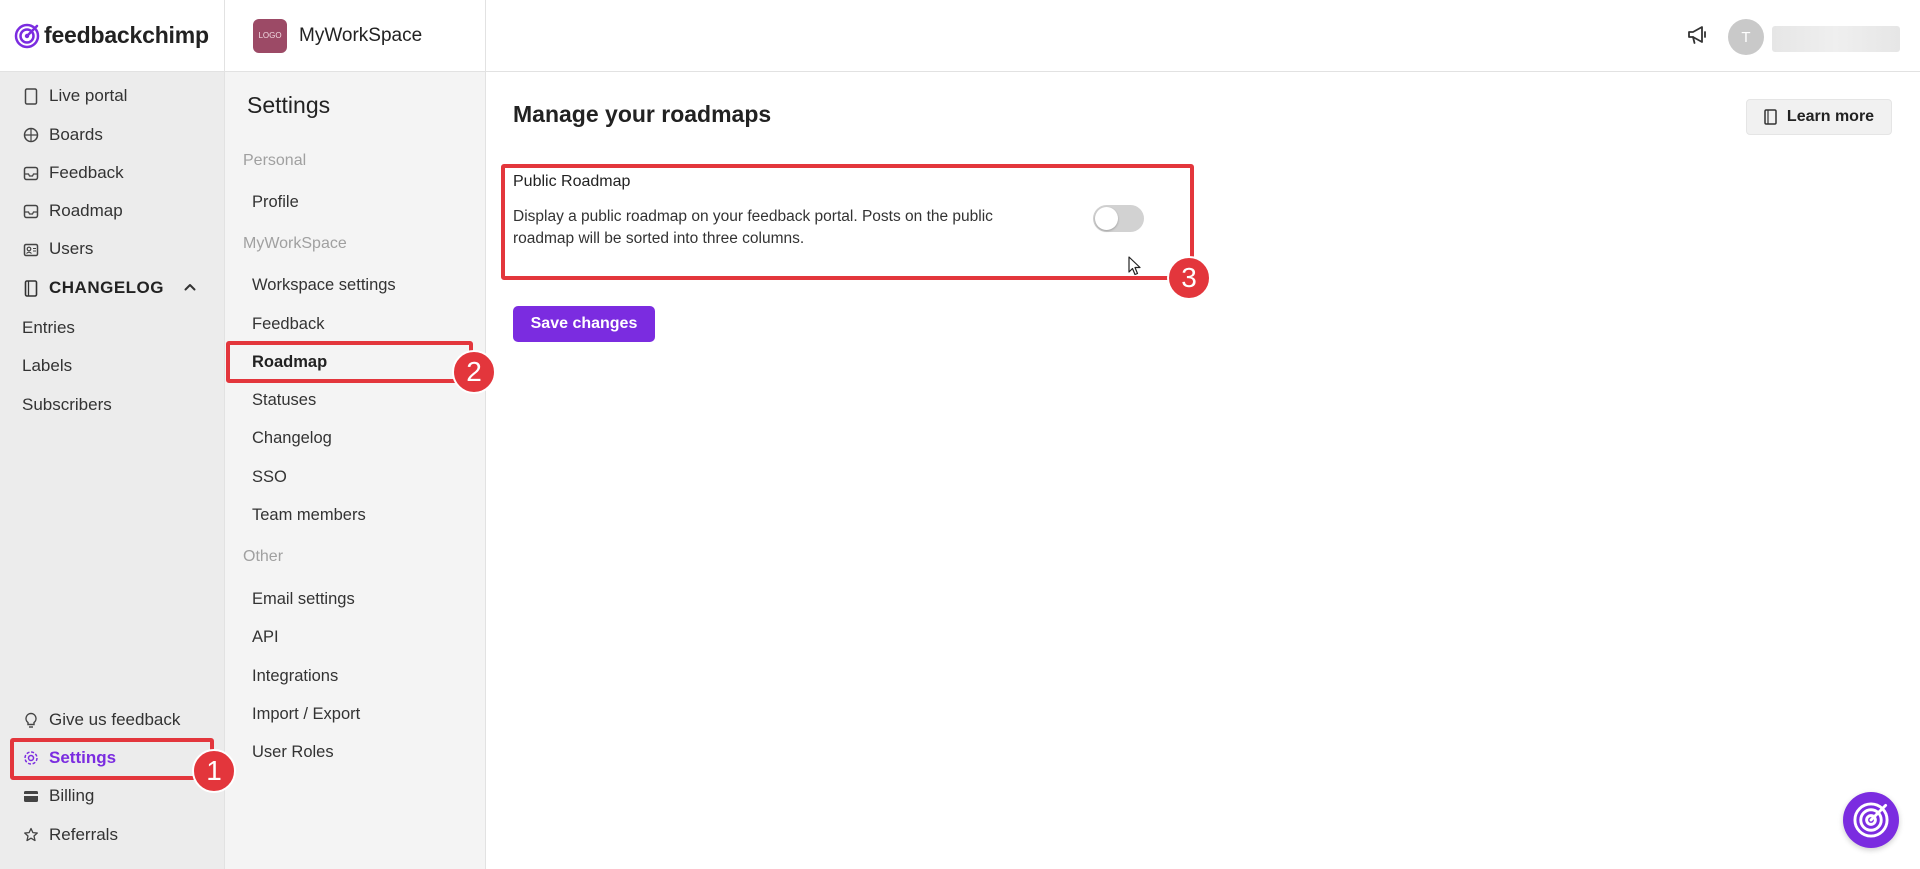  What do you see at coordinates (31, 211) in the screenshot?
I see `roadmap-icon` at bounding box center [31, 211].